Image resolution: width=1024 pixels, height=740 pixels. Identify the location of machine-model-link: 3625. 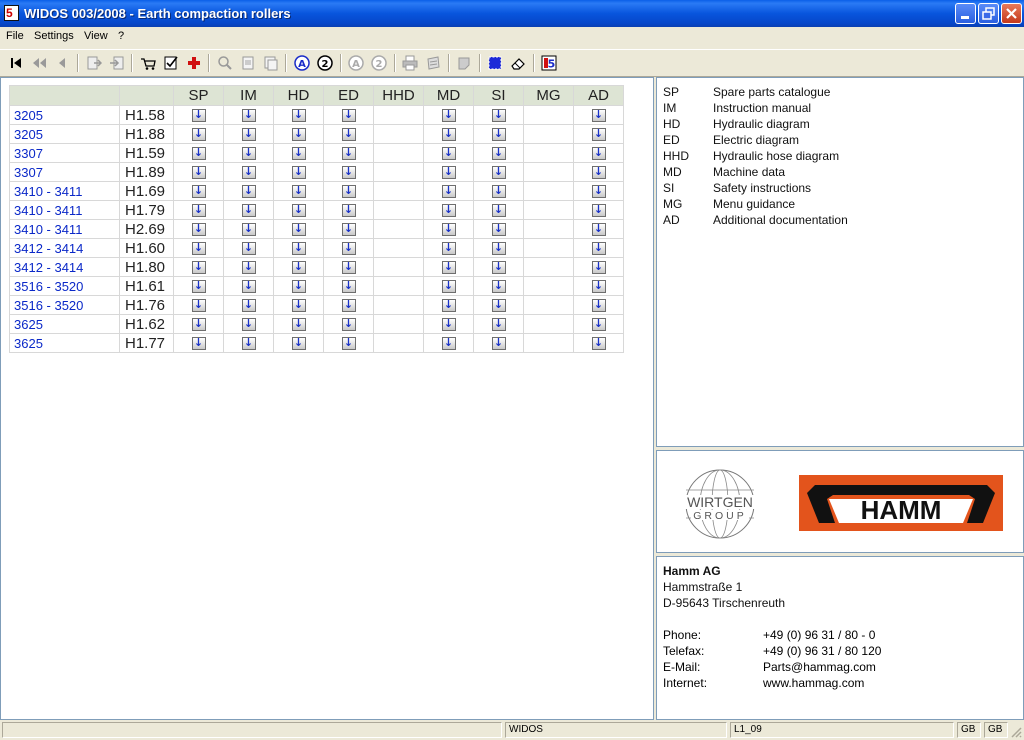
(64, 343).